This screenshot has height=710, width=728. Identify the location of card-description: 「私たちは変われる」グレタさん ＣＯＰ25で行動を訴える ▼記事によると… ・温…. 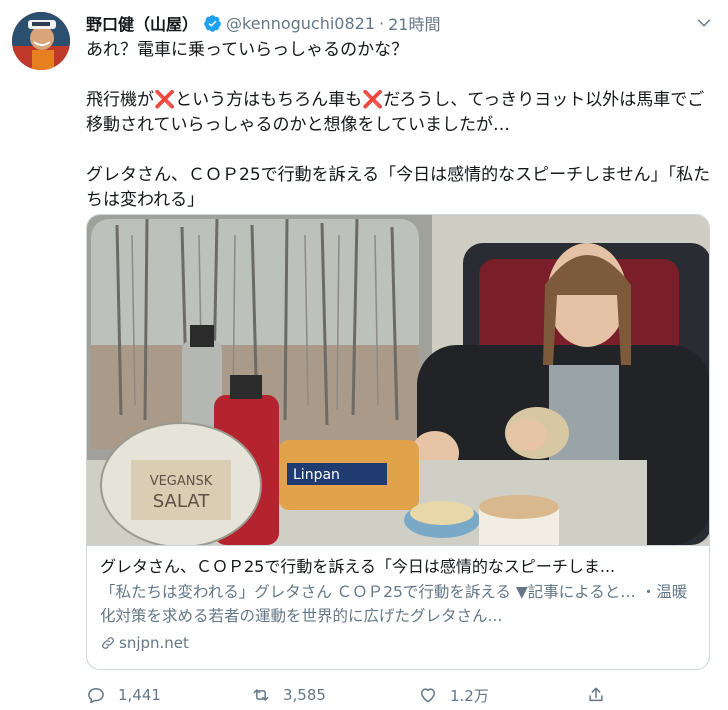
(394, 604).